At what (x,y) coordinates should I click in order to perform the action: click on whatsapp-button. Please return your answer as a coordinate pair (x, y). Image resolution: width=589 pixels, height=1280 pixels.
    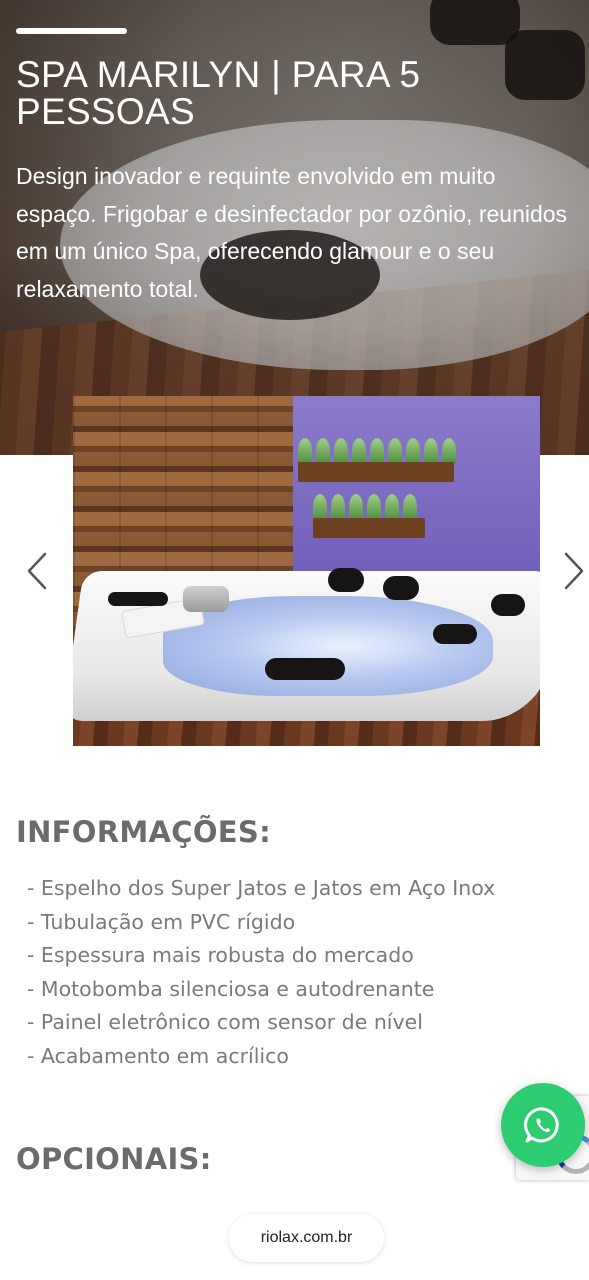
    Looking at the image, I should click on (543, 1125).